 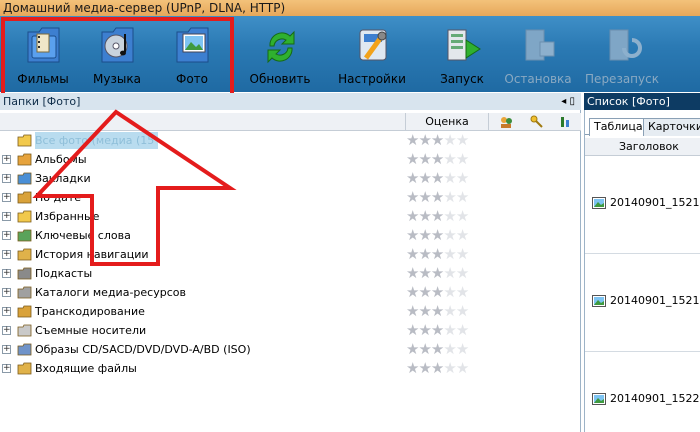 What do you see at coordinates (566, 122) in the screenshot?
I see `sort-icon` at bounding box center [566, 122].